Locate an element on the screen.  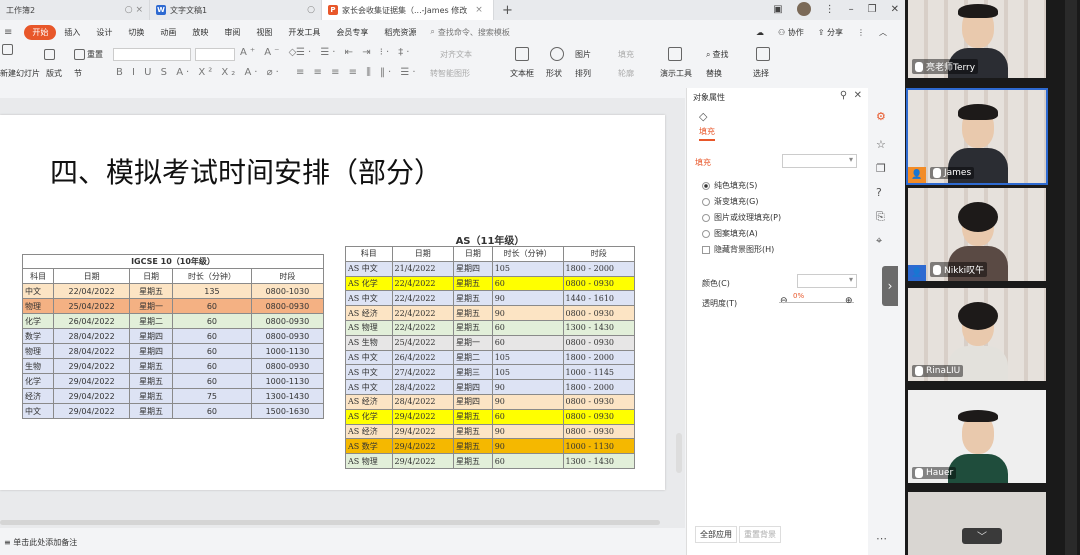
video-tile: 👤 Nikki叹午 is located at coordinates (977, 234).